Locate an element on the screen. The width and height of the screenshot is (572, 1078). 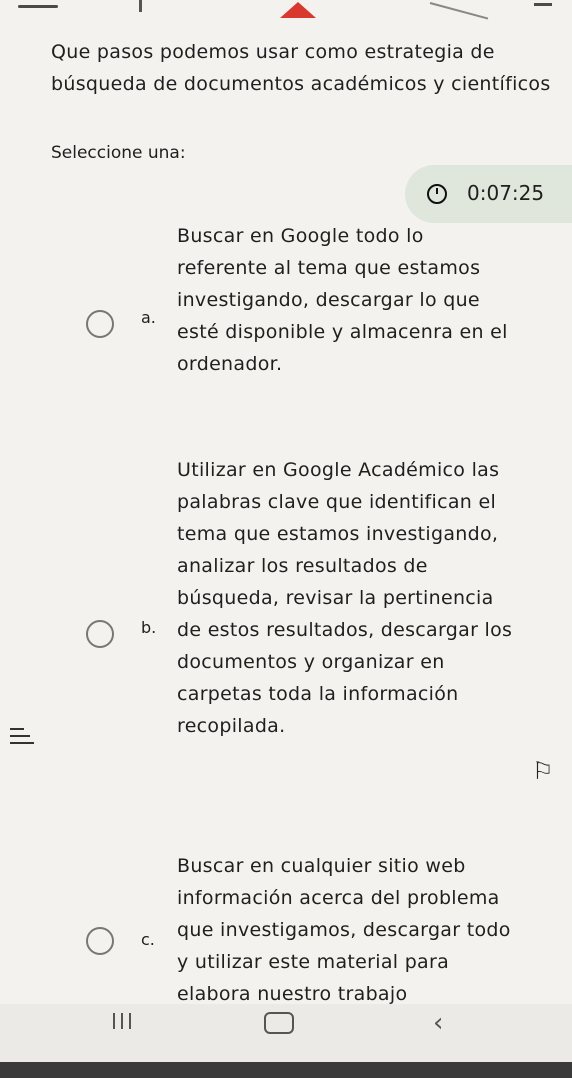
top-line is located at coordinates (459, 11).